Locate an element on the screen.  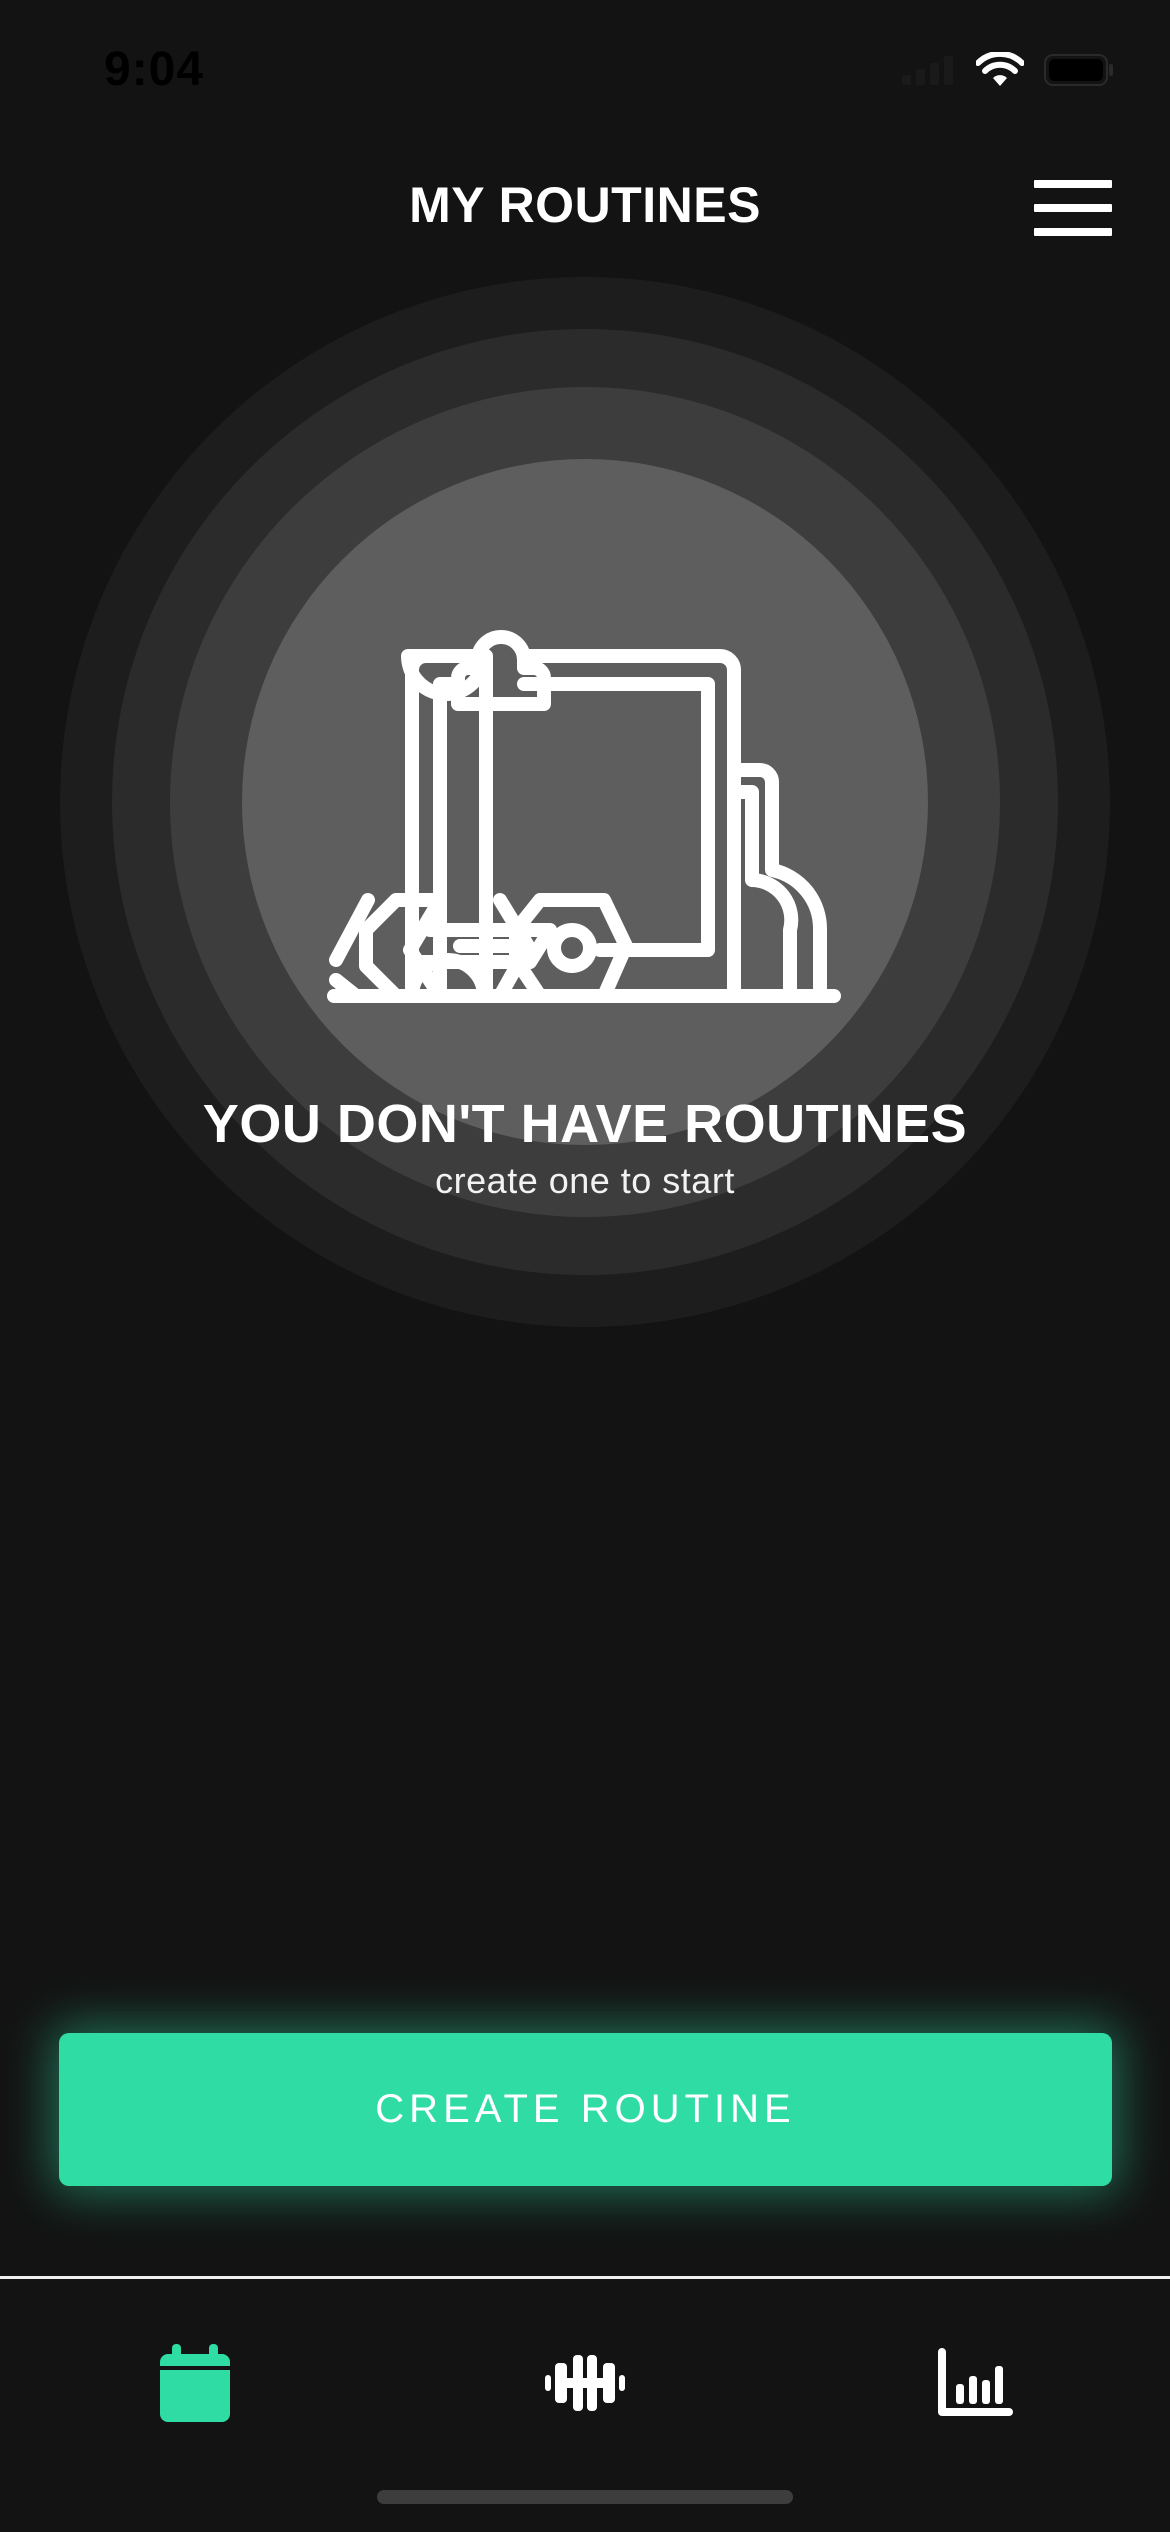
signal-icon is located at coordinates (927, 70).